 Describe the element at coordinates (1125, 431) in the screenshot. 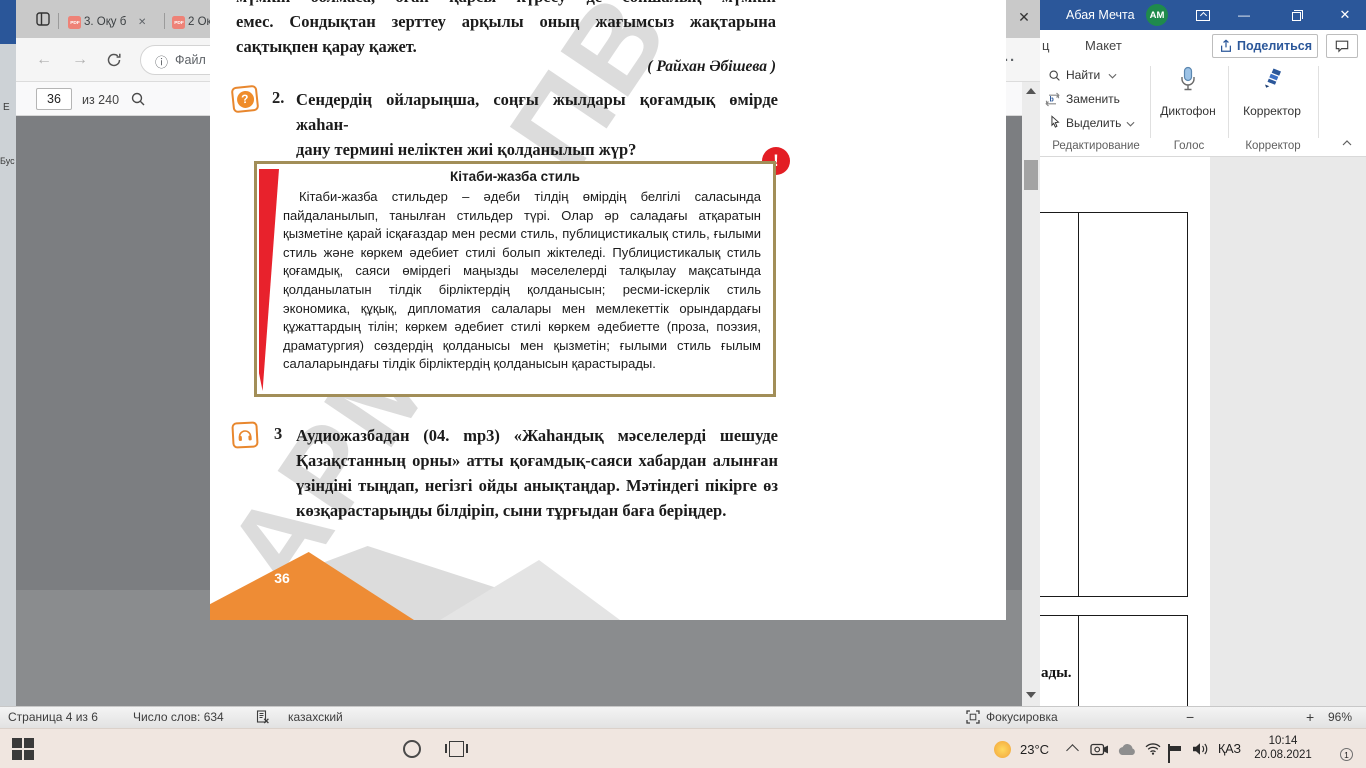

I see `word-page` at that location.